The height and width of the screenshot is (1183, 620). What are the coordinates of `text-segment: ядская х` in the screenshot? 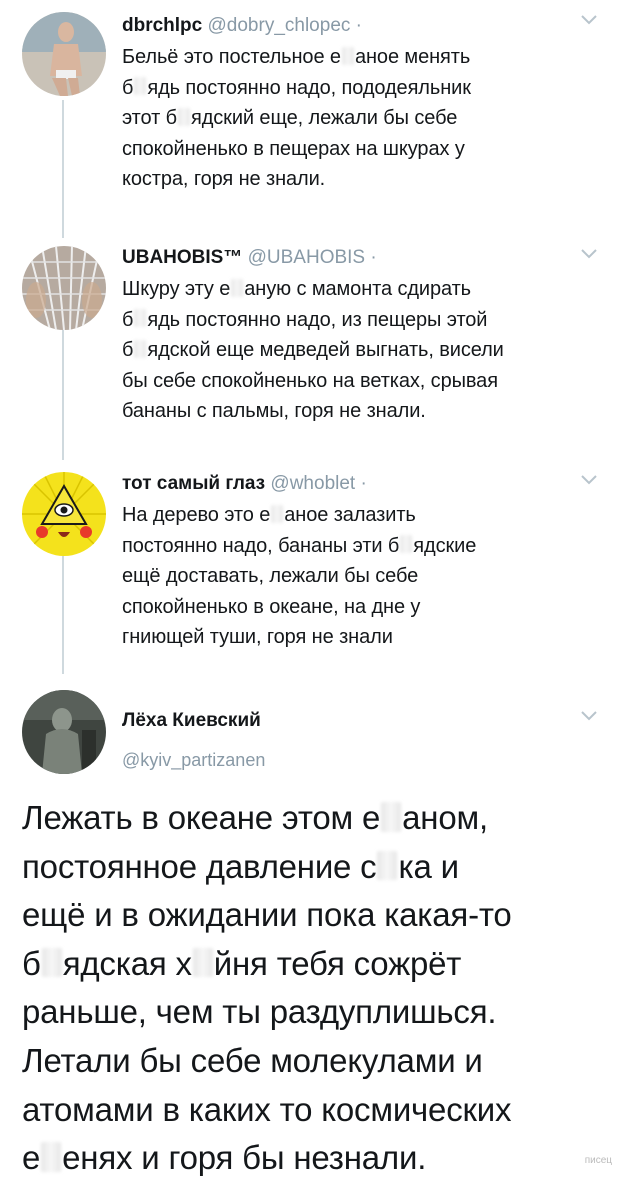 It's located at (127, 963).